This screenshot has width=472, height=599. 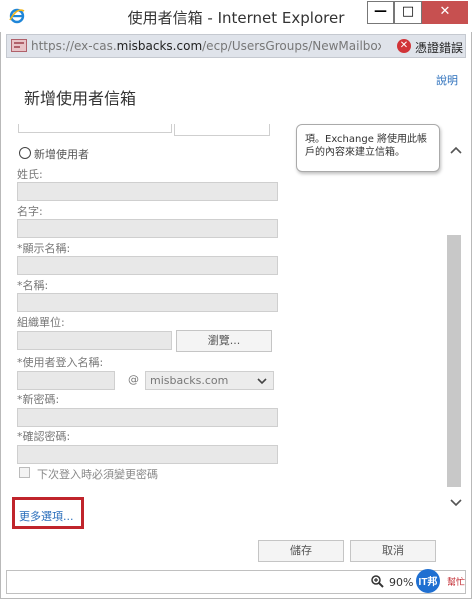 I want to click on change-password-label: 下次登入時必須變更密碼, so click(x=97, y=474).